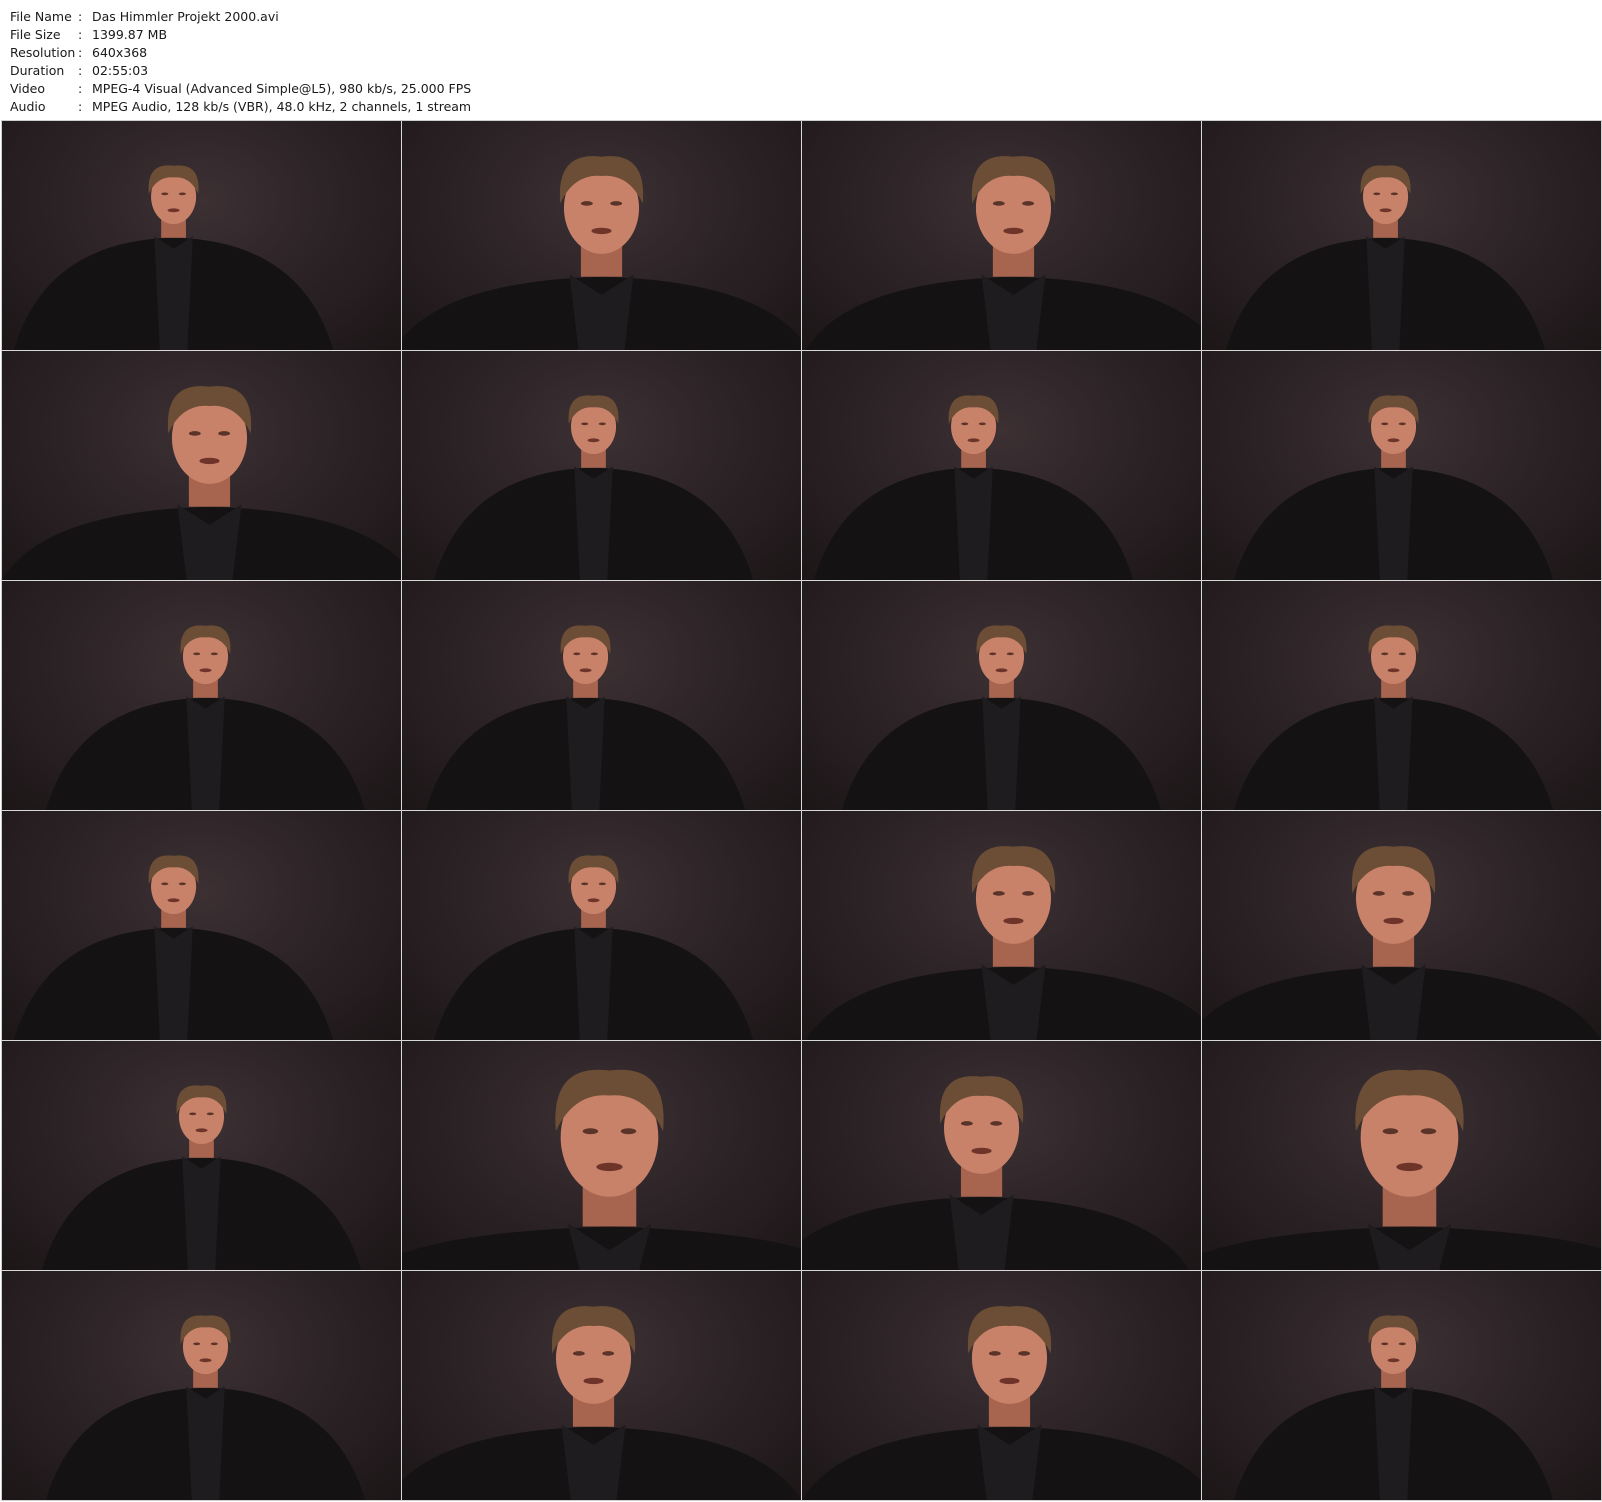 The height and width of the screenshot is (1502, 1602). Describe the element at coordinates (130, 34) in the screenshot. I see `info-value: 1399.87 MB` at that location.